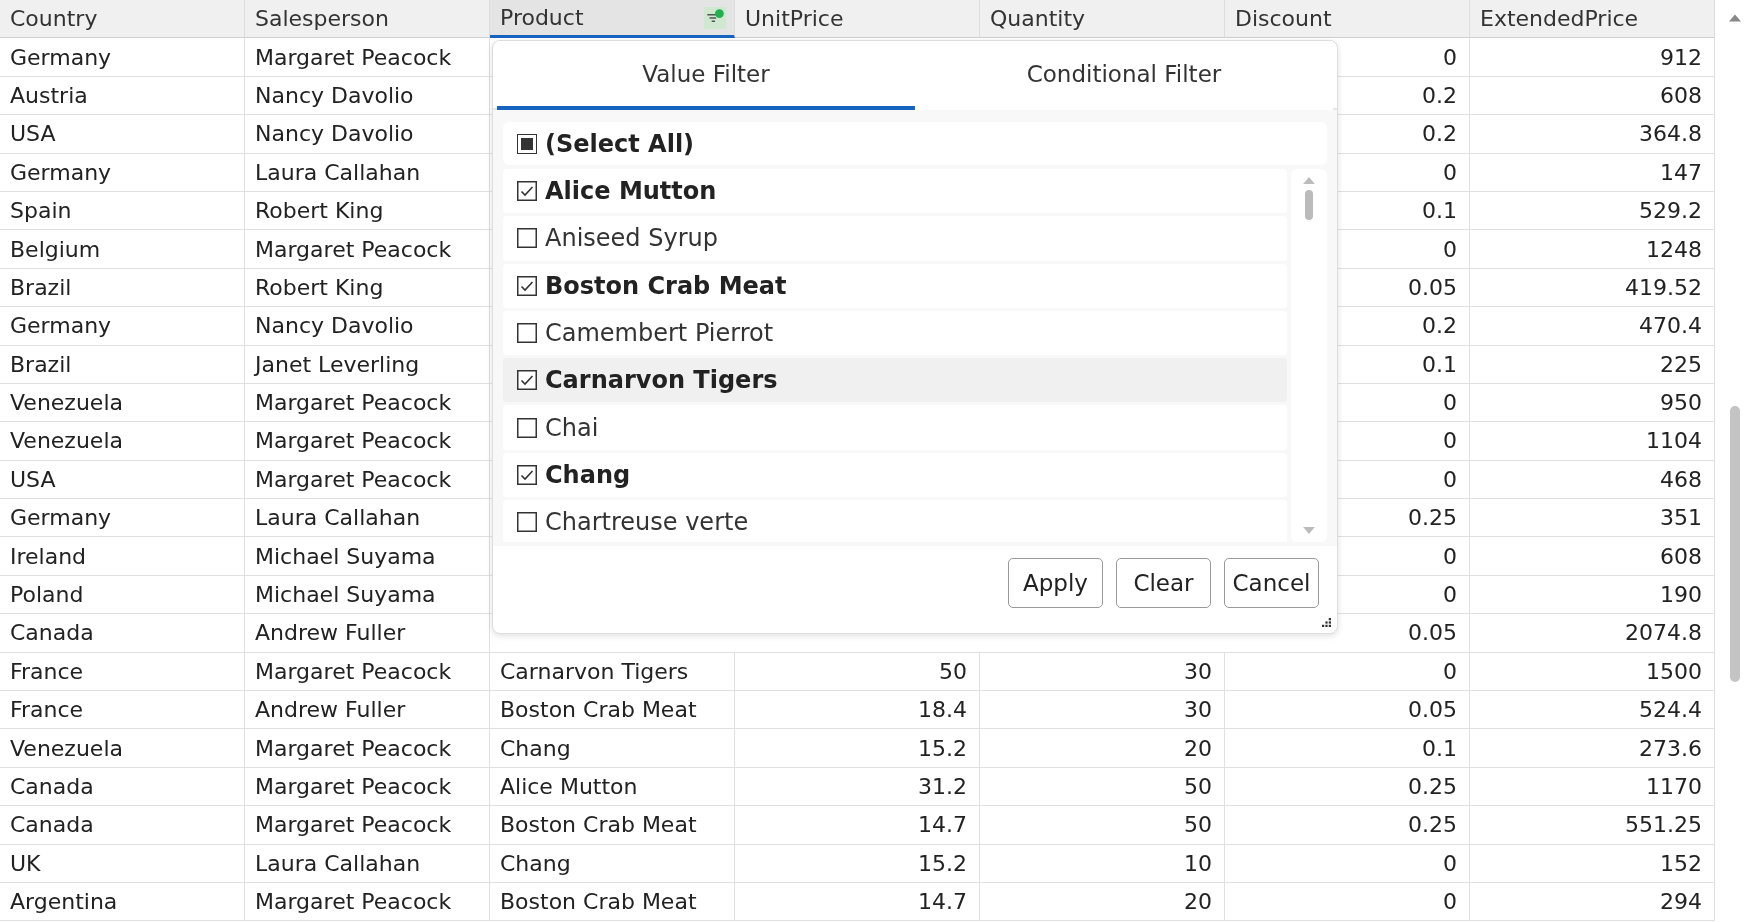  What do you see at coordinates (1347, 19) in the screenshot?
I see `column-header: Discount` at bounding box center [1347, 19].